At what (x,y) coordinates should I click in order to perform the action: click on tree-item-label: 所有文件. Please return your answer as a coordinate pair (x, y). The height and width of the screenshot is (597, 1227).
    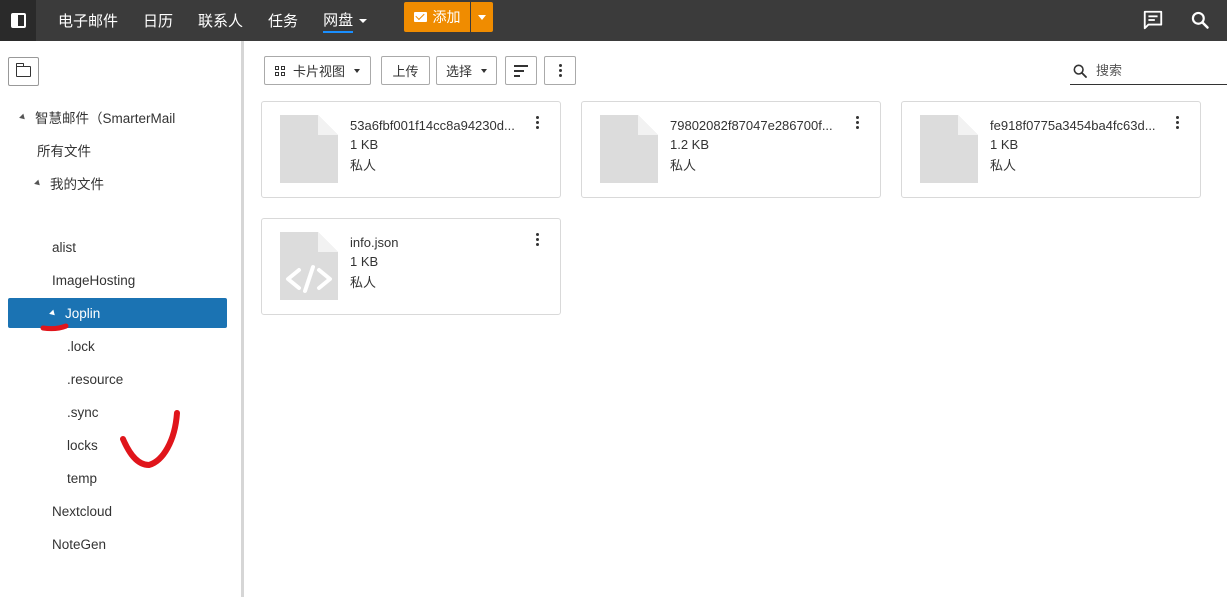
    Looking at the image, I should click on (64, 151).